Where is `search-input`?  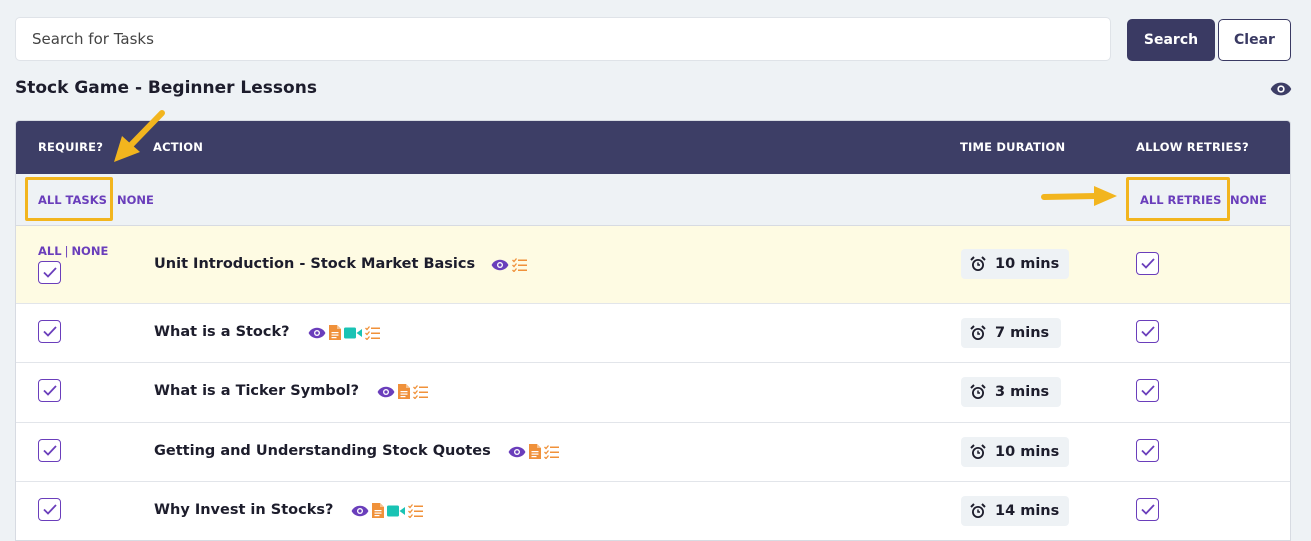
search-input is located at coordinates (563, 39).